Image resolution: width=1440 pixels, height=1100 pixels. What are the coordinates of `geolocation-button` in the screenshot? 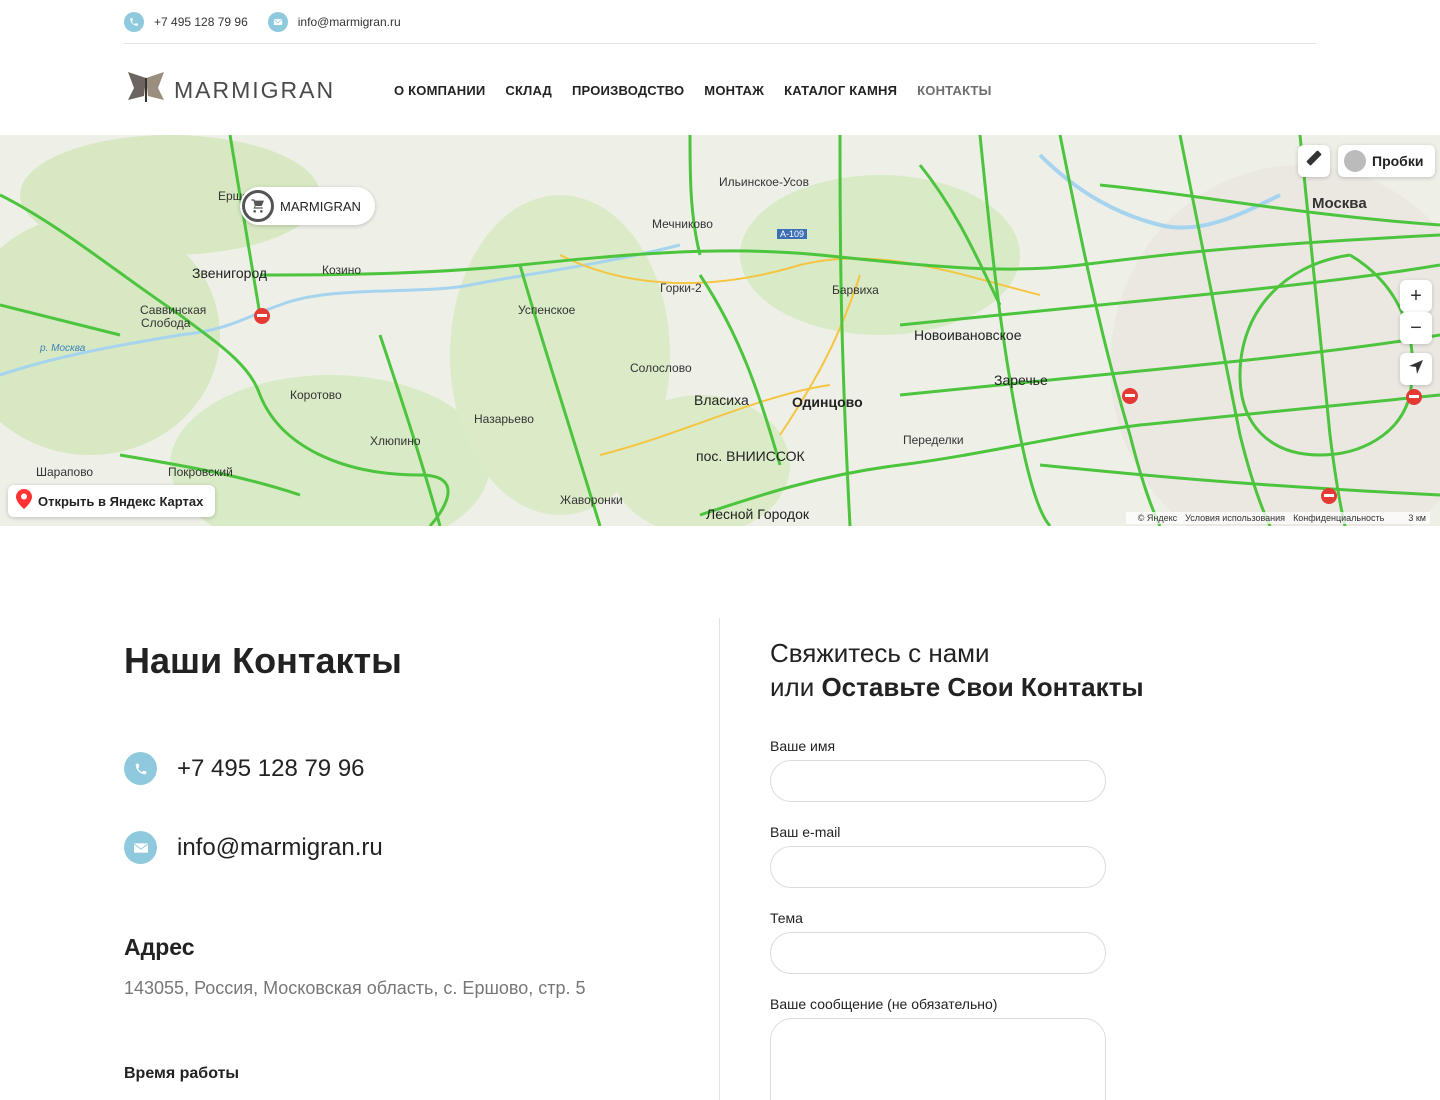 It's located at (1416, 369).